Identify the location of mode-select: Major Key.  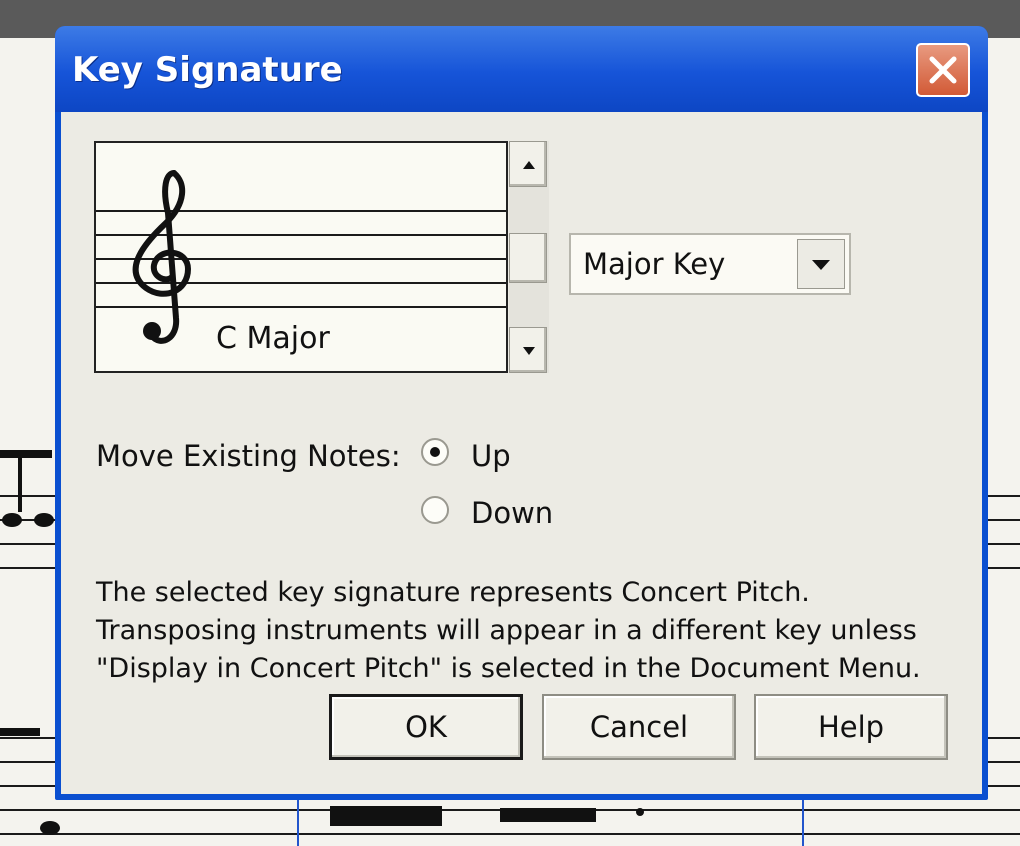
(710, 264).